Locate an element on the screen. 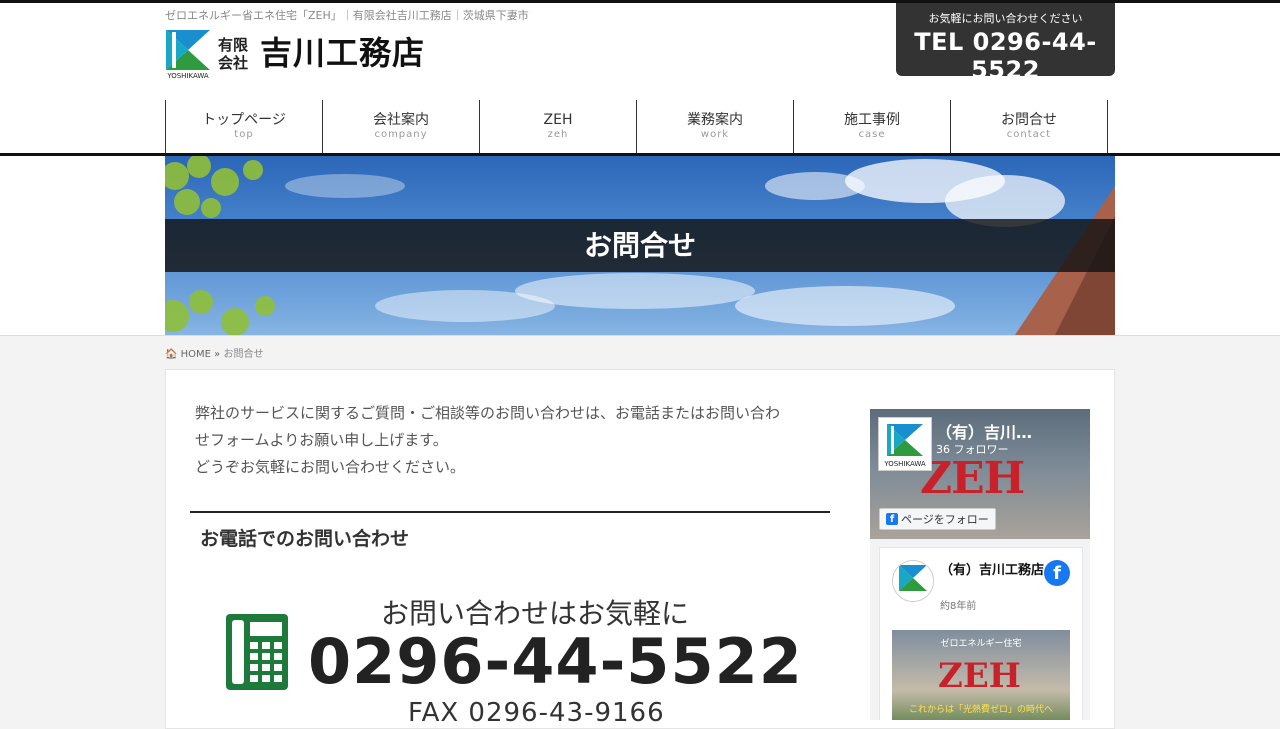 This screenshot has height=729, width=1280. follow-label: ページをフォロー is located at coordinates (945, 519).